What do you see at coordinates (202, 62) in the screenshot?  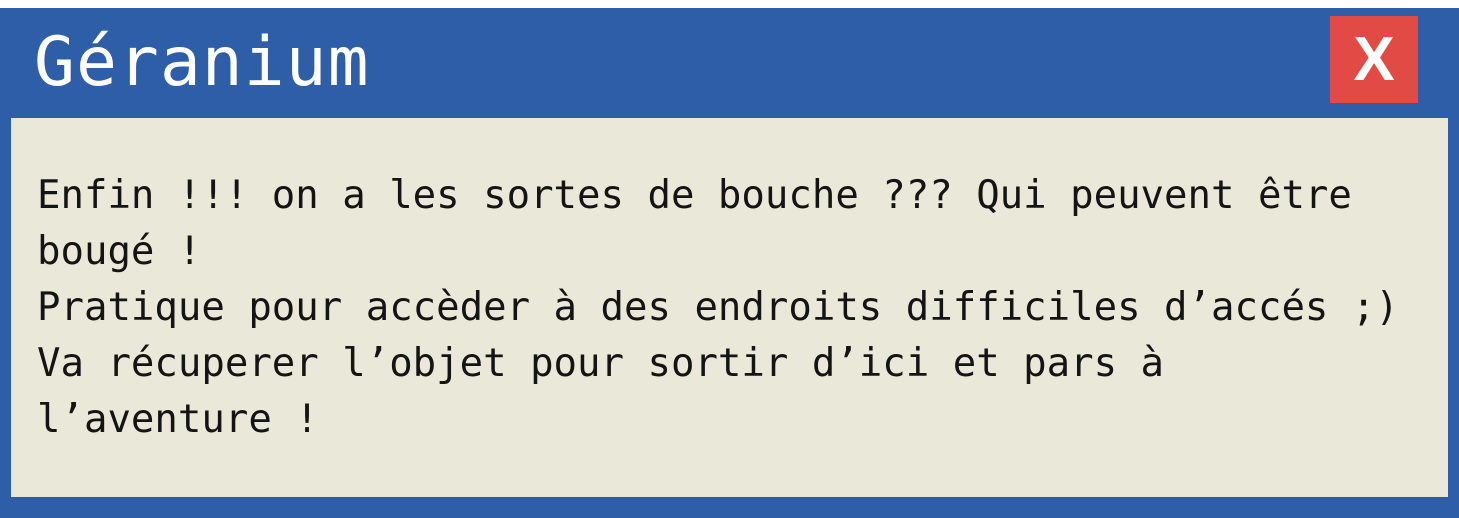 I see `dialog-title: Géranium` at bounding box center [202, 62].